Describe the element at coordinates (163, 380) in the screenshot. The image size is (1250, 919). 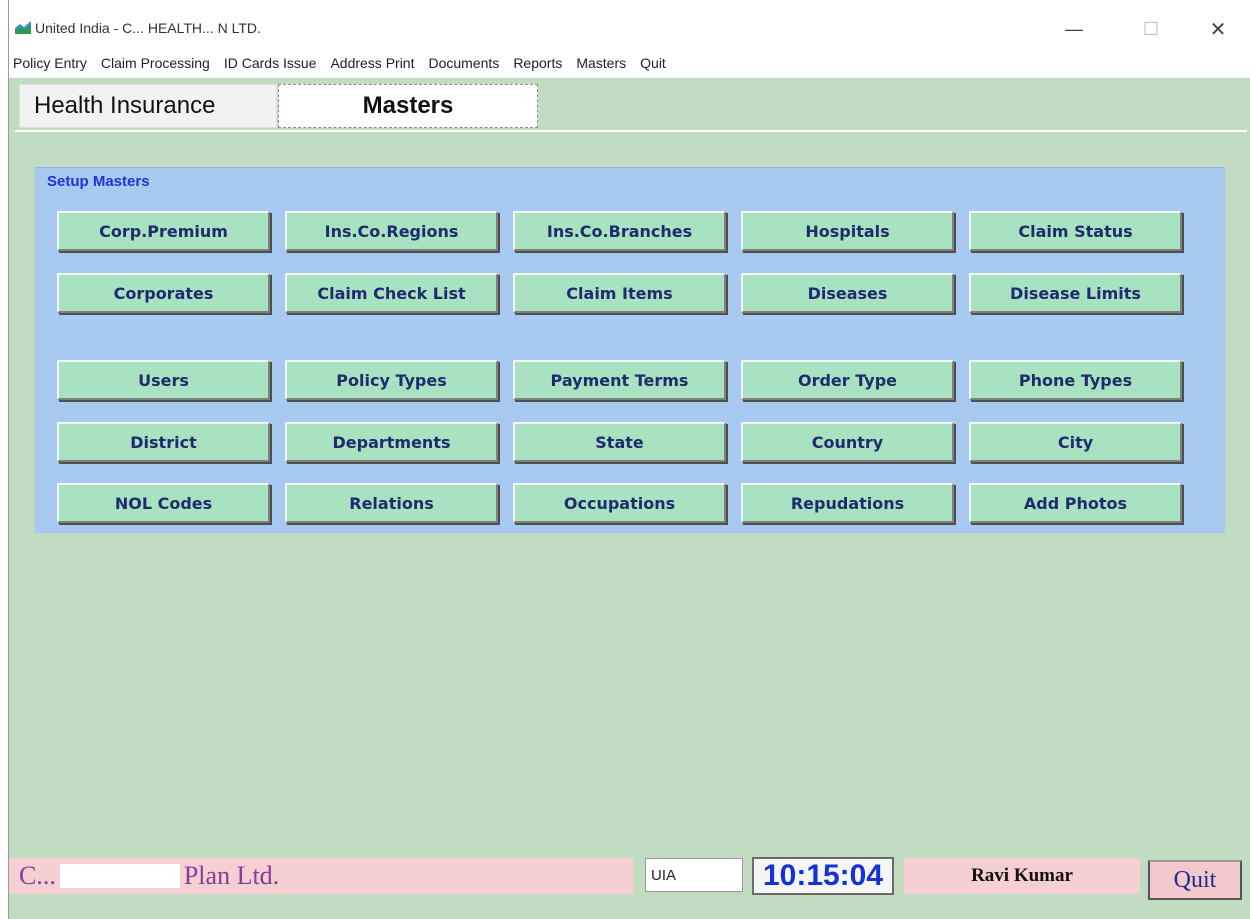
I see `users-button: Users` at that location.